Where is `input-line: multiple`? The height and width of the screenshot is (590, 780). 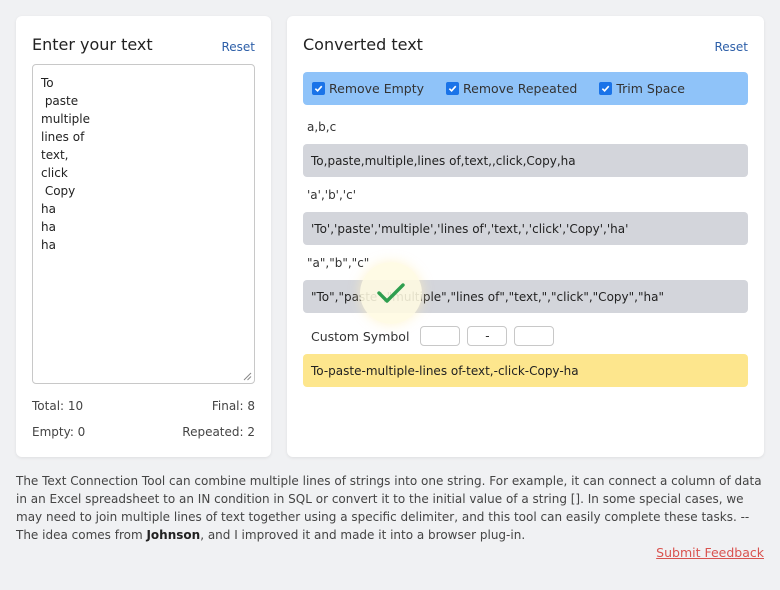
input-line: multiple is located at coordinates (66, 119).